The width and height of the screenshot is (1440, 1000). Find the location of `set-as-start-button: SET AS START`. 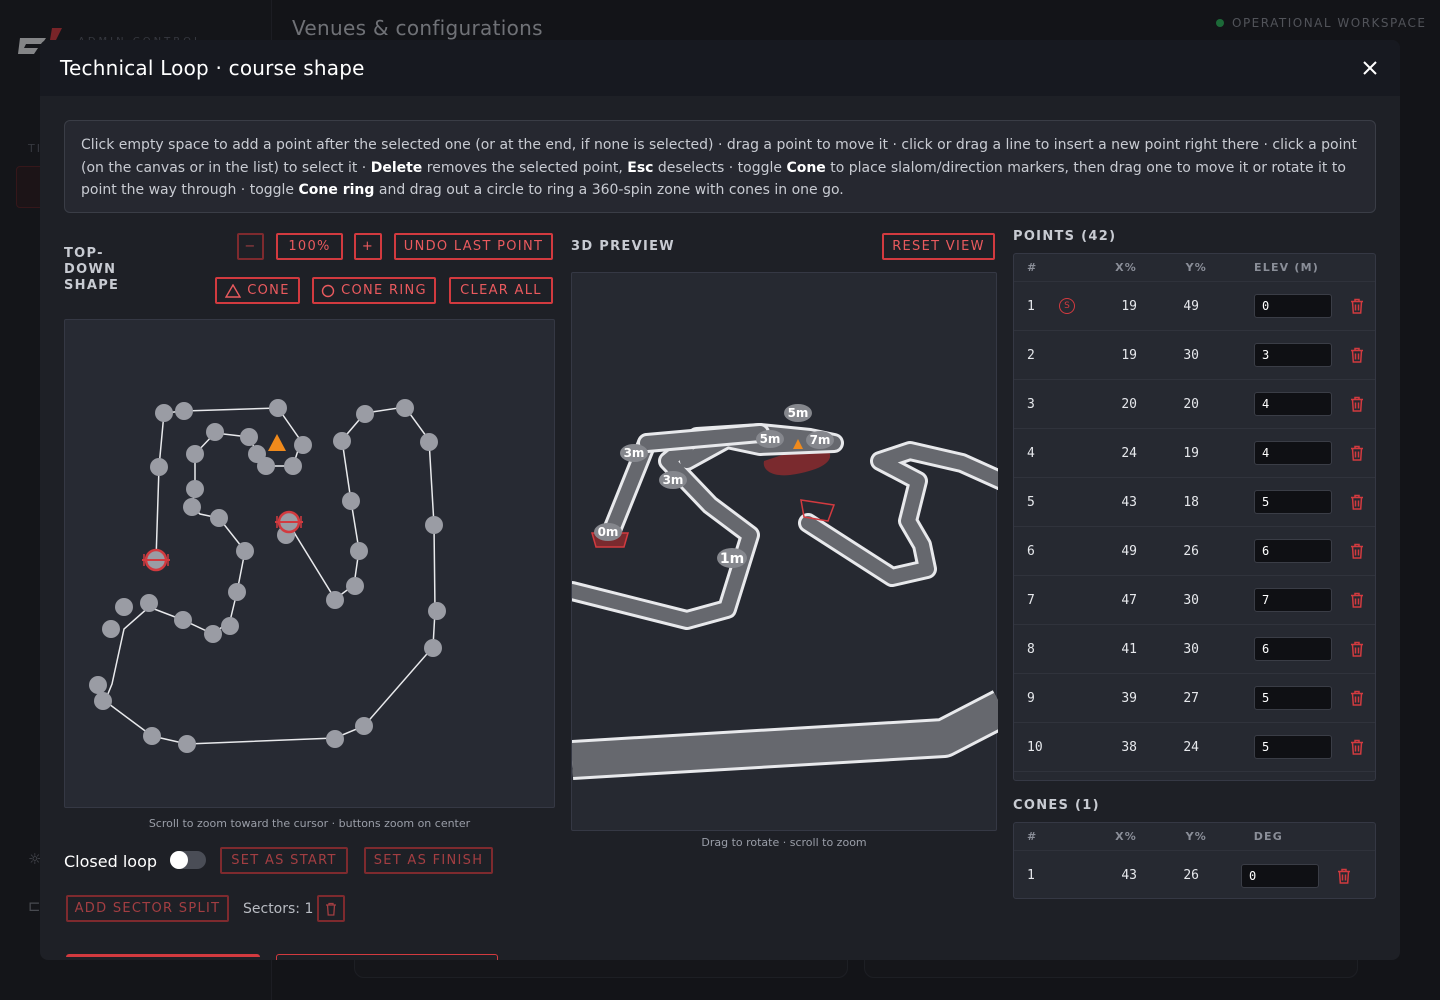

set-as-start-button: SET AS START is located at coordinates (284, 860).